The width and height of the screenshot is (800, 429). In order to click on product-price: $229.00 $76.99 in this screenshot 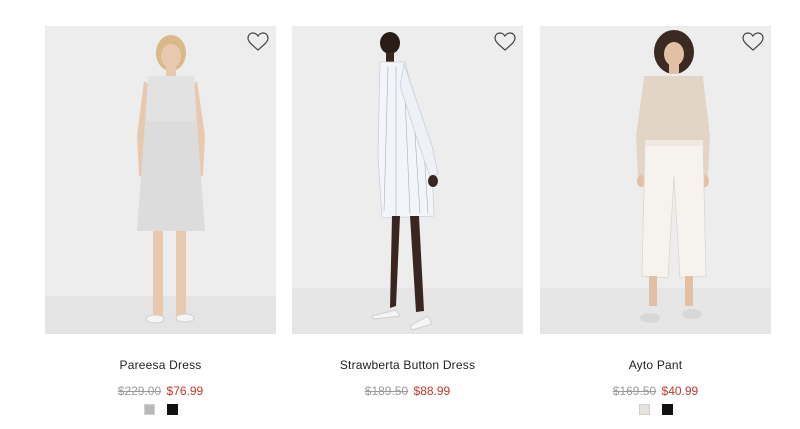, I will do `click(160, 391)`.